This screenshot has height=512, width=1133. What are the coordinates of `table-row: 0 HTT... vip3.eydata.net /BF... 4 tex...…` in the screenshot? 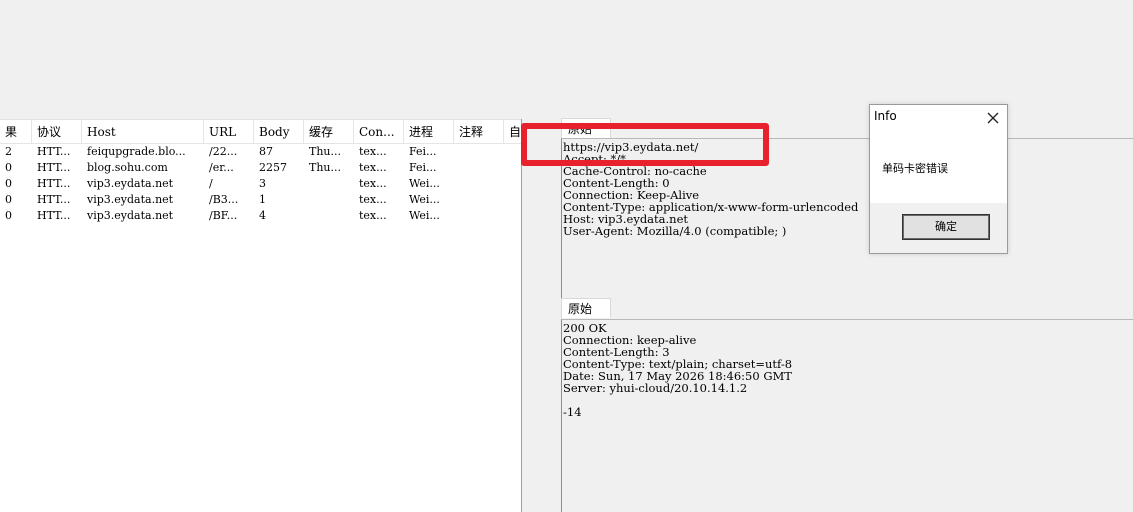 It's located at (260, 216).